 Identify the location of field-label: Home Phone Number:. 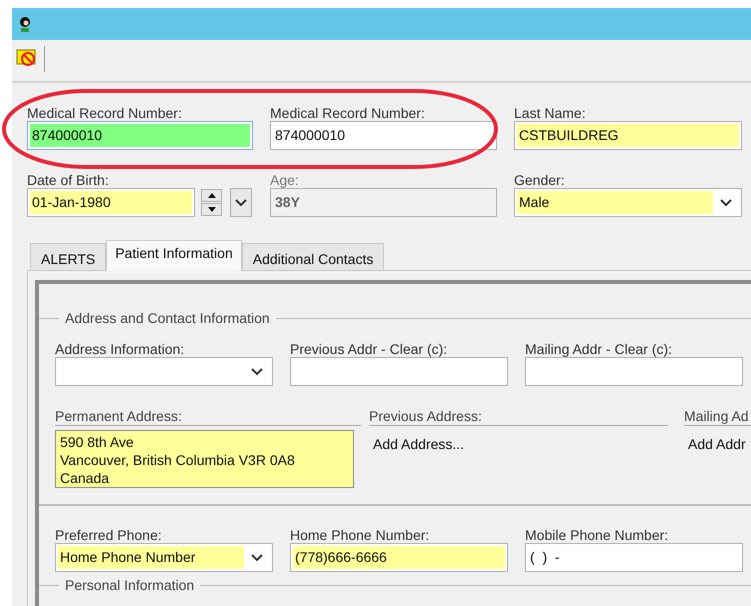
(360, 535).